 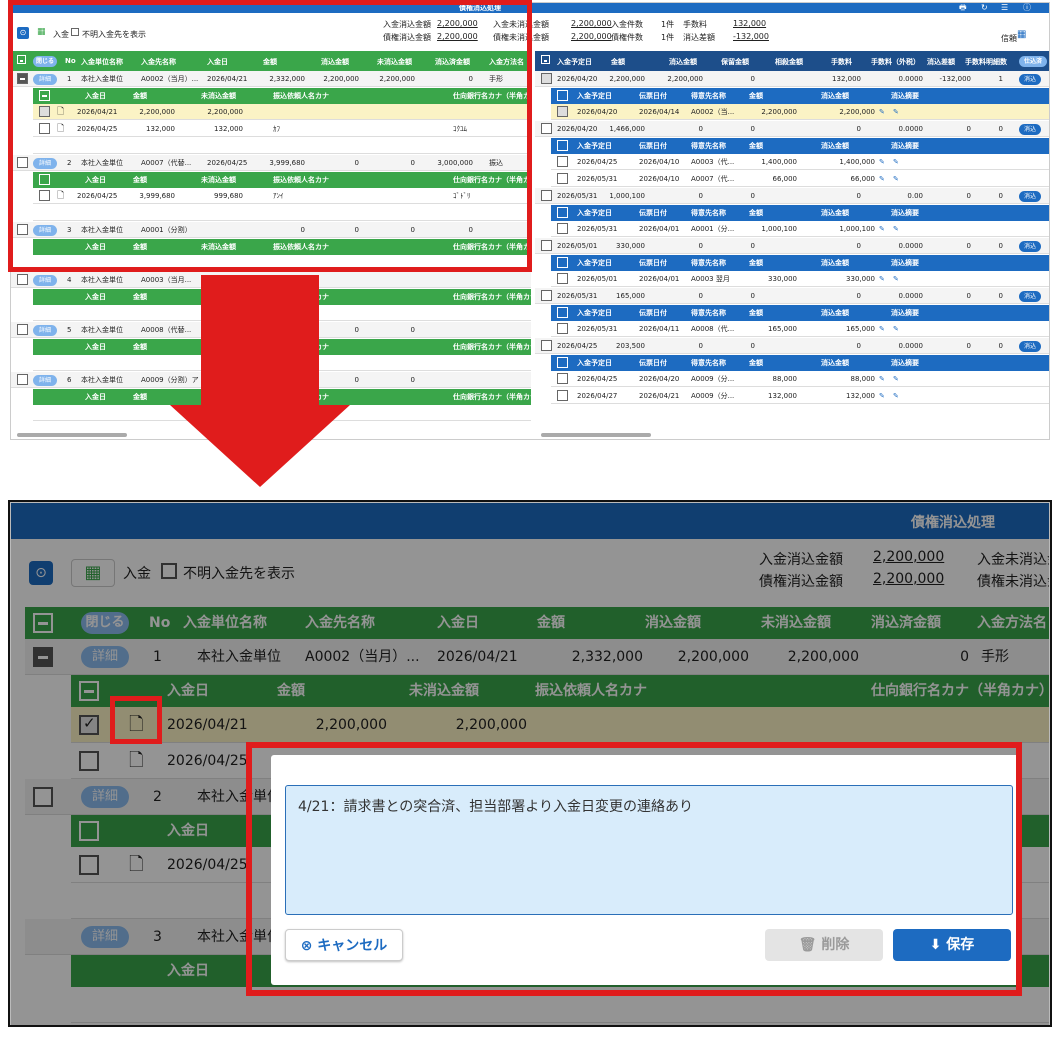 What do you see at coordinates (963, 8) in the screenshot?
I see `print-icon: 🖶` at bounding box center [963, 8].